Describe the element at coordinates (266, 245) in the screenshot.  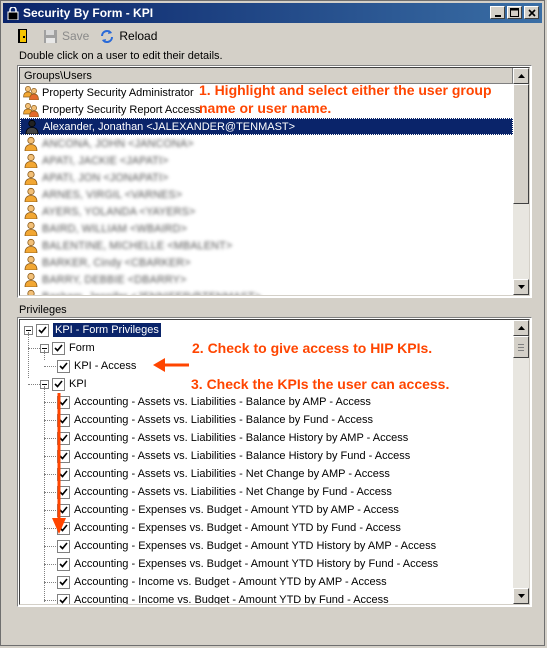
I see `user-list-item: BALENTINE, MICHELLE <MBALENT>` at that location.